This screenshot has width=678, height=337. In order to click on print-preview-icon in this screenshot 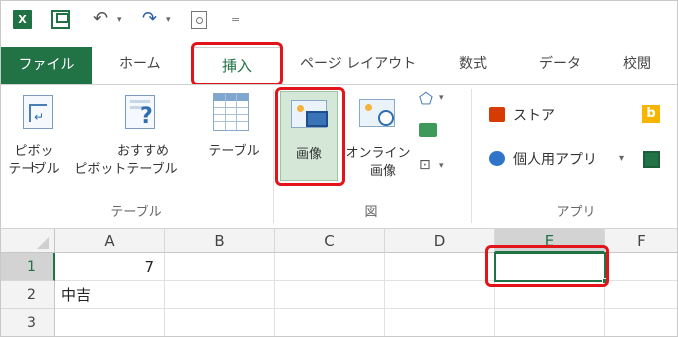, I will do `click(199, 20)`.